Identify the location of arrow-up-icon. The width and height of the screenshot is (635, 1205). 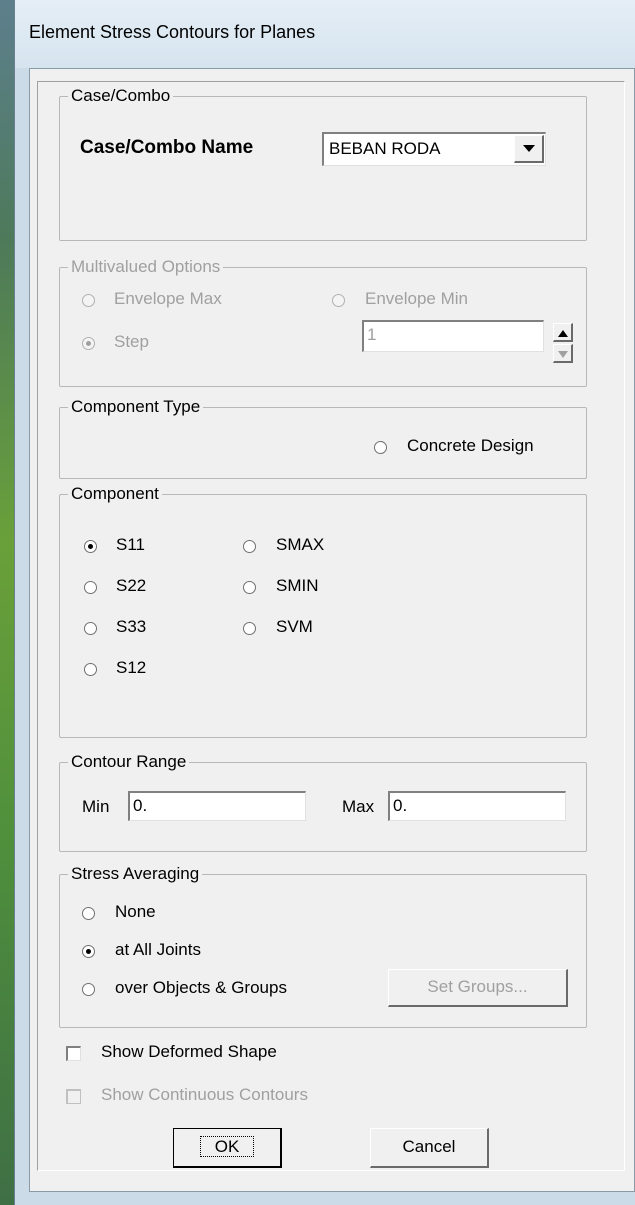
(562, 333).